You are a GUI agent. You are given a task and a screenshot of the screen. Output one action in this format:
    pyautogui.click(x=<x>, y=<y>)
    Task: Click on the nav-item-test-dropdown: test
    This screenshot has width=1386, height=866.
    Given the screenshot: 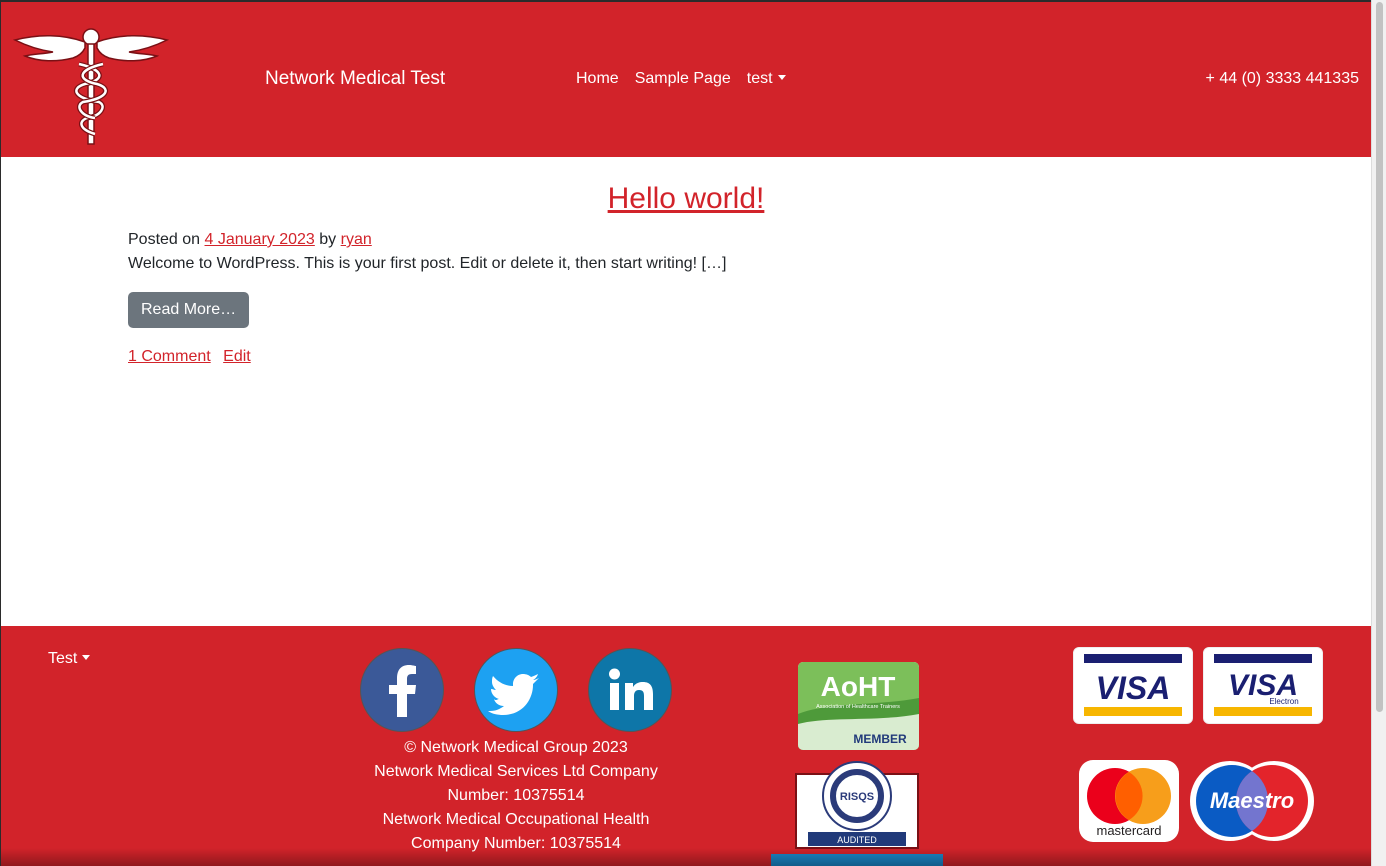 What is the action you would take?
    pyautogui.click(x=766, y=79)
    